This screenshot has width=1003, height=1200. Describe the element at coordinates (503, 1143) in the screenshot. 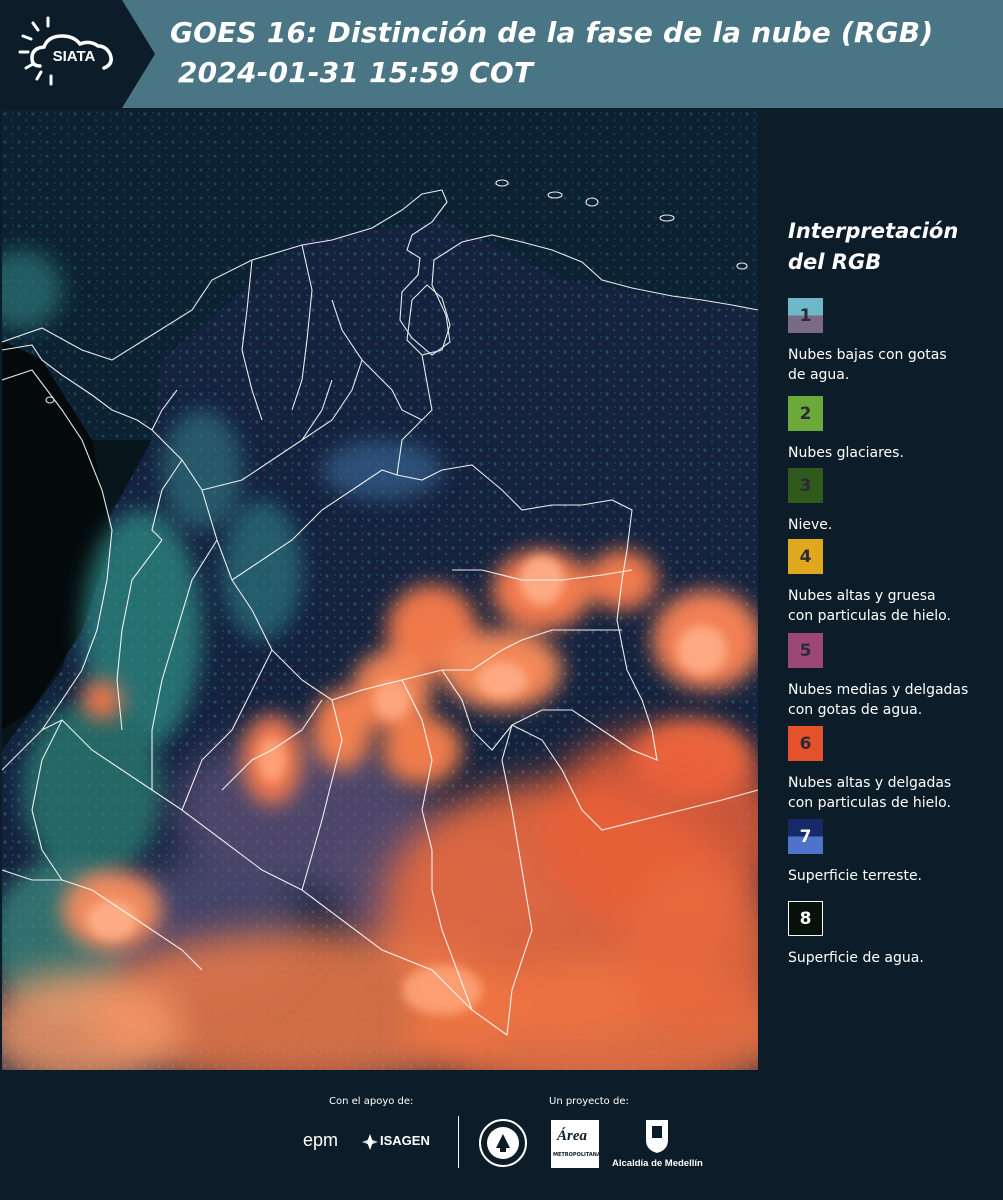

I see `university-seal-logo` at that location.